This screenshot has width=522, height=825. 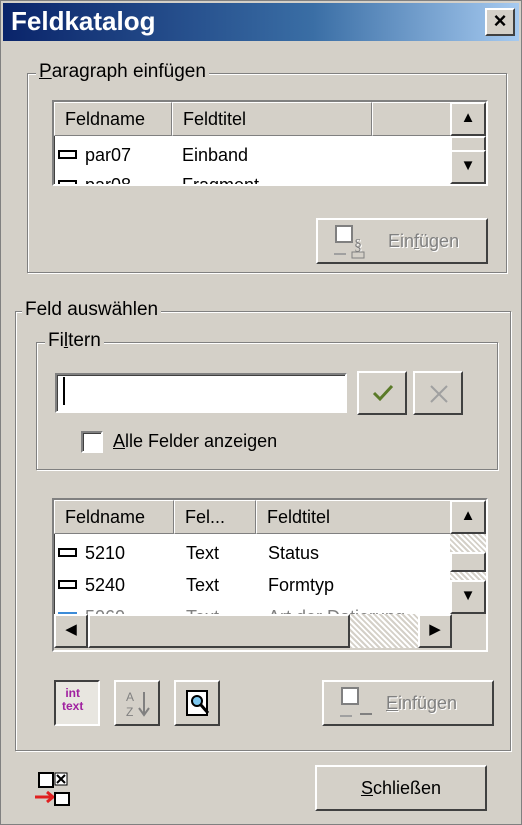 I want to click on scroll-left-button: ◀, so click(x=71, y=631).